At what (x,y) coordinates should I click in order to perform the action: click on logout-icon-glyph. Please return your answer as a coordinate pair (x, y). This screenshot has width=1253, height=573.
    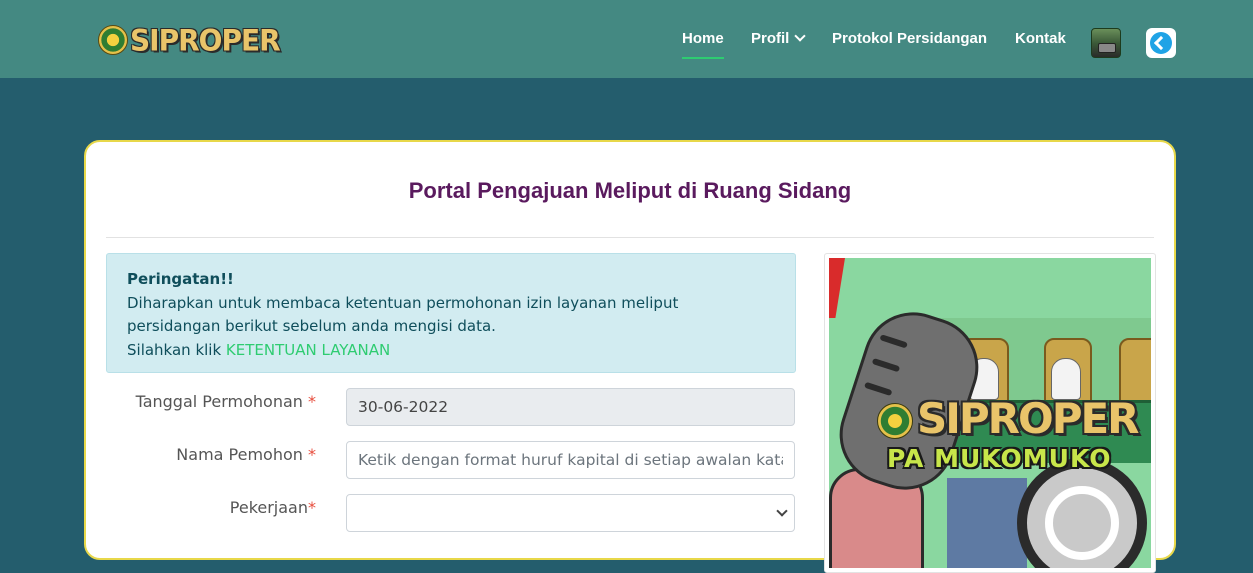
    Looking at the image, I should click on (1161, 43).